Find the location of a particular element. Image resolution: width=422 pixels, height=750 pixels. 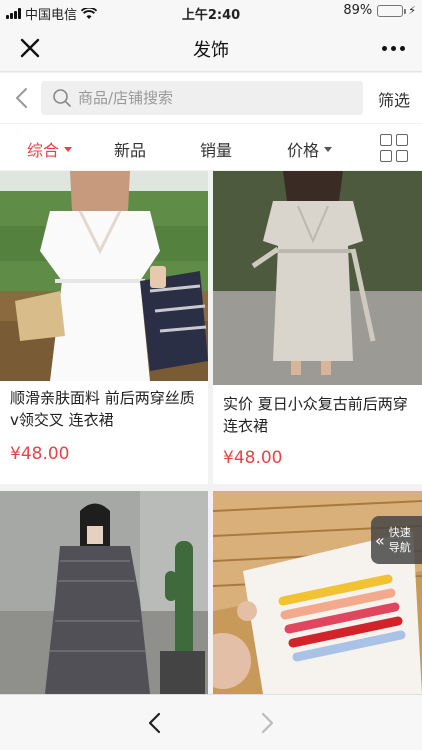

quick-nav-label: 快速导航 is located at coordinates (399, 540).